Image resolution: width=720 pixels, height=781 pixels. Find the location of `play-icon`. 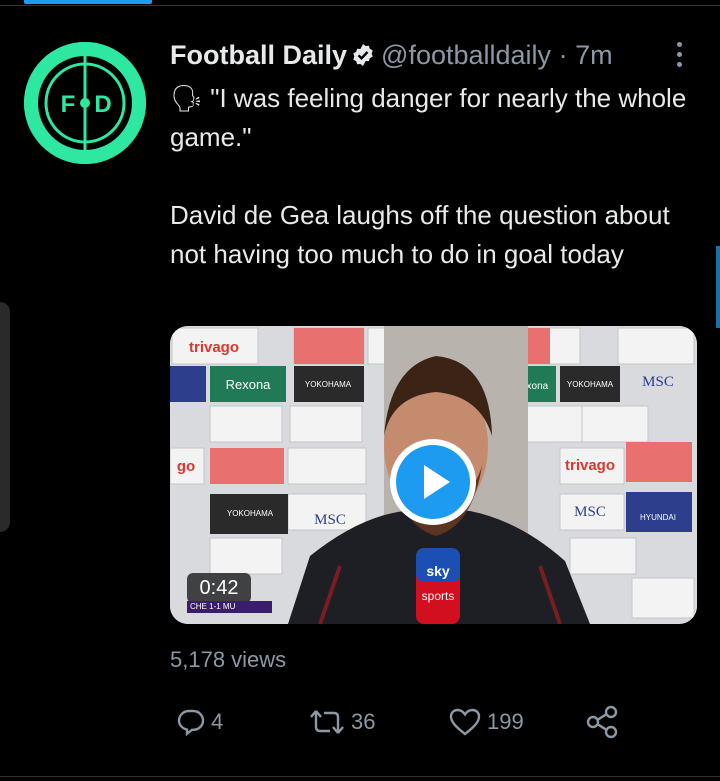

play-icon is located at coordinates (433, 482).